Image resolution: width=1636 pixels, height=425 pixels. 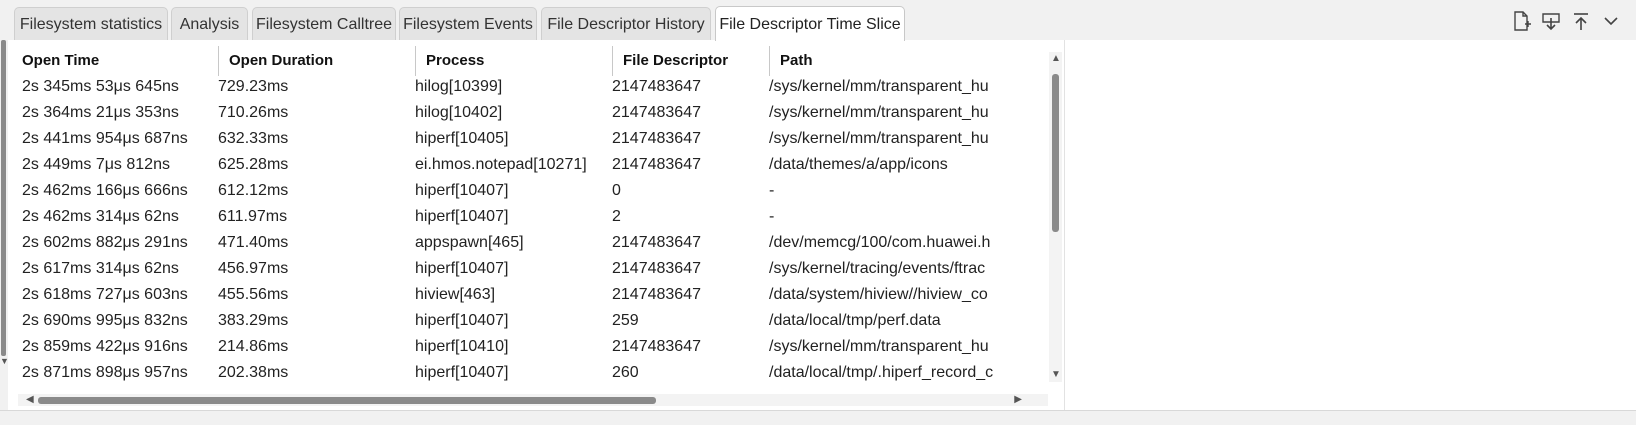 What do you see at coordinates (91, 23) in the screenshot?
I see `tab-filesystem-statistics: Filesystem statistics` at bounding box center [91, 23].